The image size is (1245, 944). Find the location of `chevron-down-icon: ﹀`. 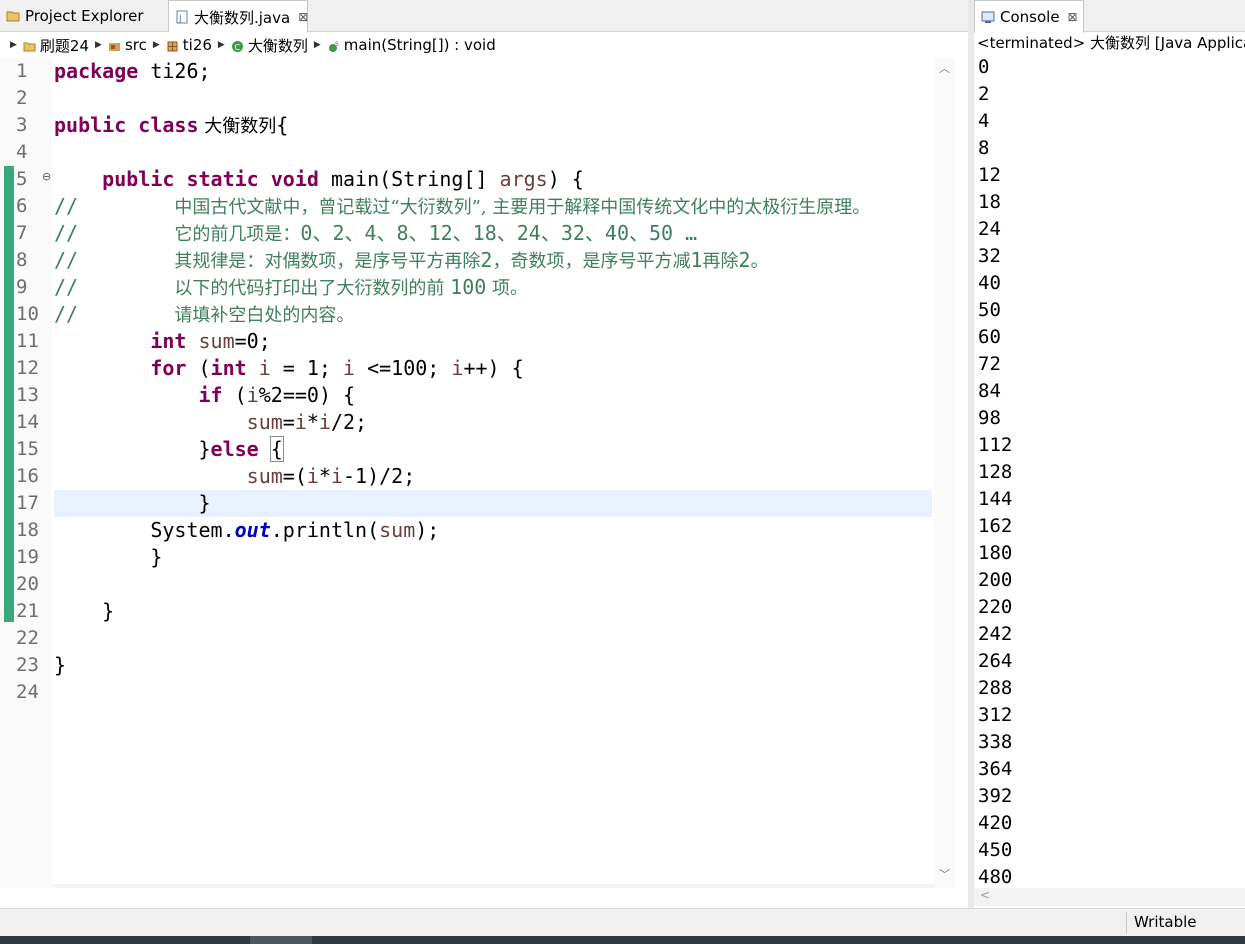

chevron-down-icon: ﹀ is located at coordinates (944, 874).